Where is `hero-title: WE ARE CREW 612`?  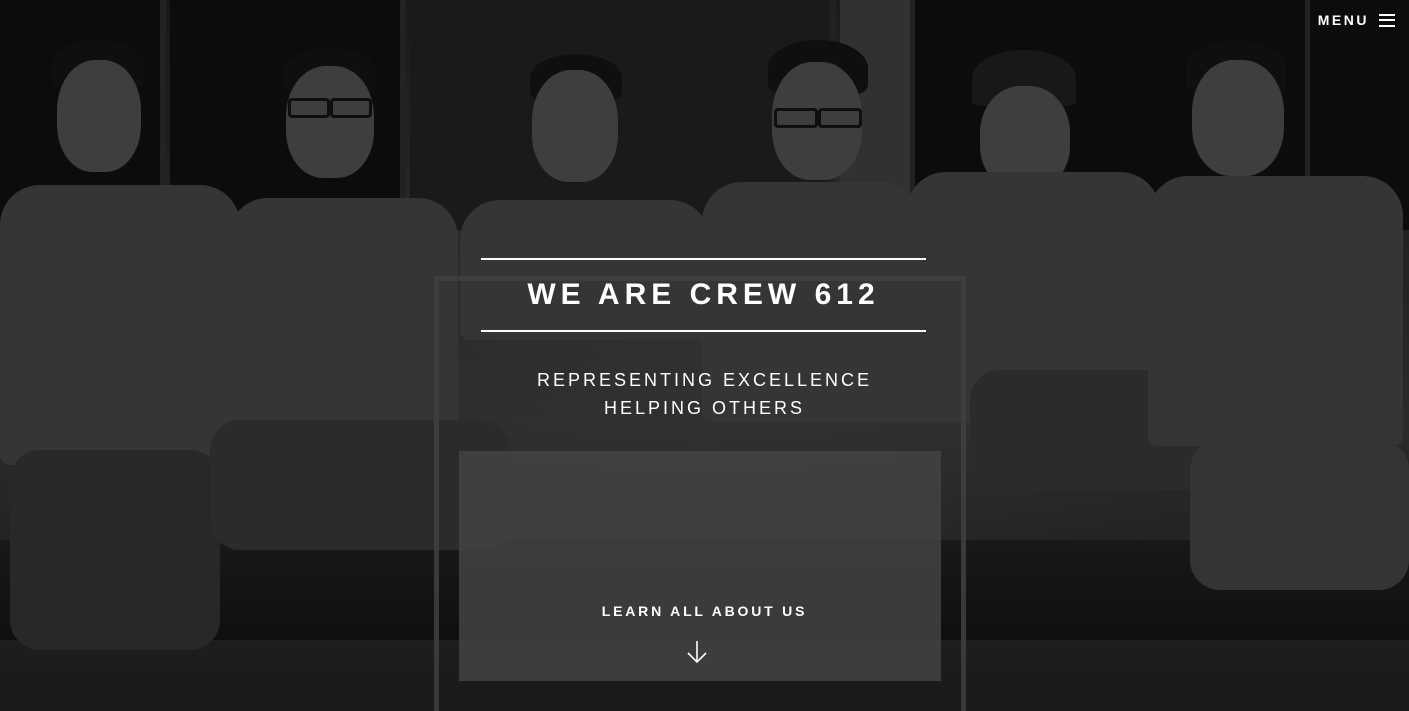
hero-title: WE ARE CREW 612 is located at coordinates (703, 294).